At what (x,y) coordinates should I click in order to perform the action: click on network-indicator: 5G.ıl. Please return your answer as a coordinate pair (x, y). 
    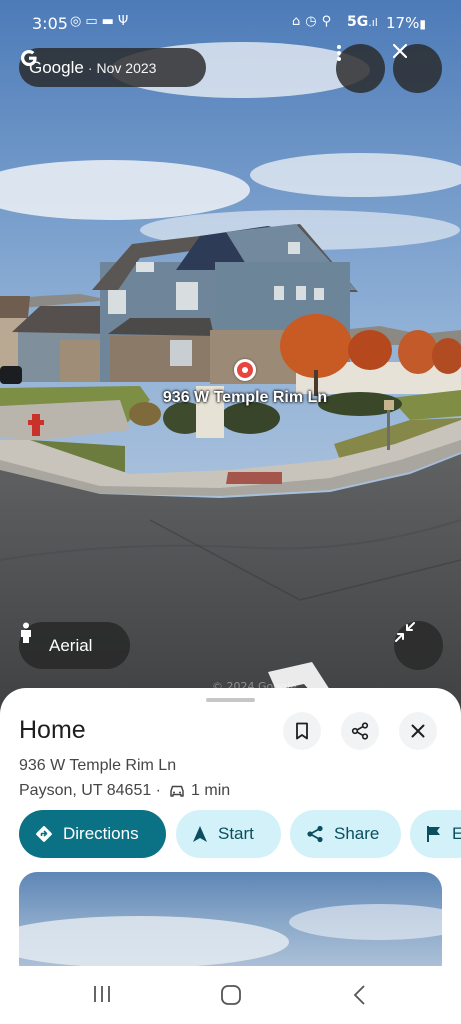
    Looking at the image, I should click on (362, 22).